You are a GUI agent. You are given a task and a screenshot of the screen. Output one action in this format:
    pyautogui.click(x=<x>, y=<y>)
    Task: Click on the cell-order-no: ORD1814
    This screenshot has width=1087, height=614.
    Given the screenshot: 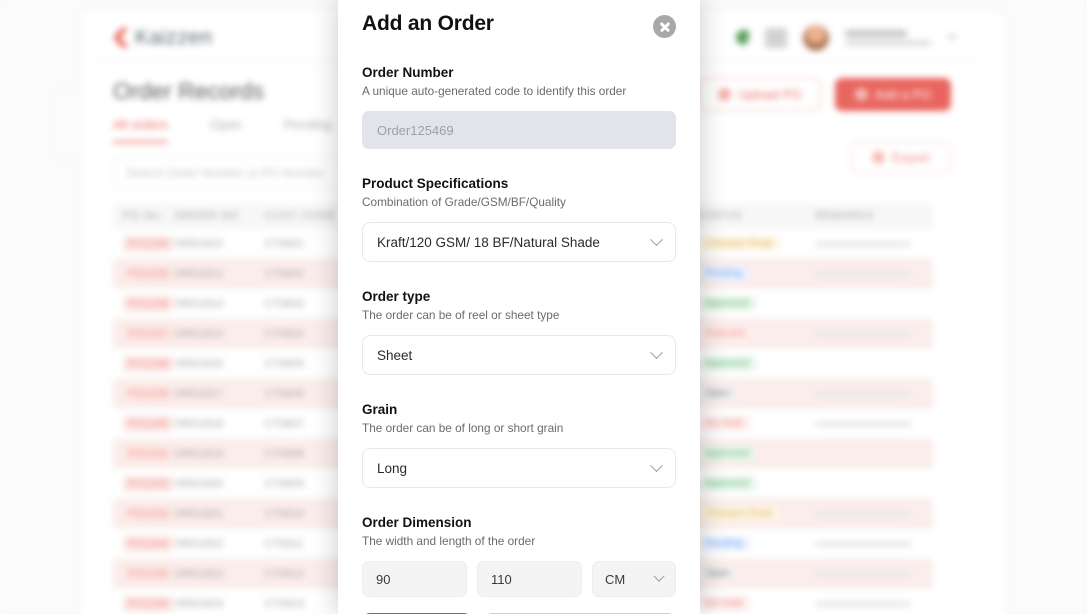 What is the action you would take?
    pyautogui.click(x=199, y=303)
    